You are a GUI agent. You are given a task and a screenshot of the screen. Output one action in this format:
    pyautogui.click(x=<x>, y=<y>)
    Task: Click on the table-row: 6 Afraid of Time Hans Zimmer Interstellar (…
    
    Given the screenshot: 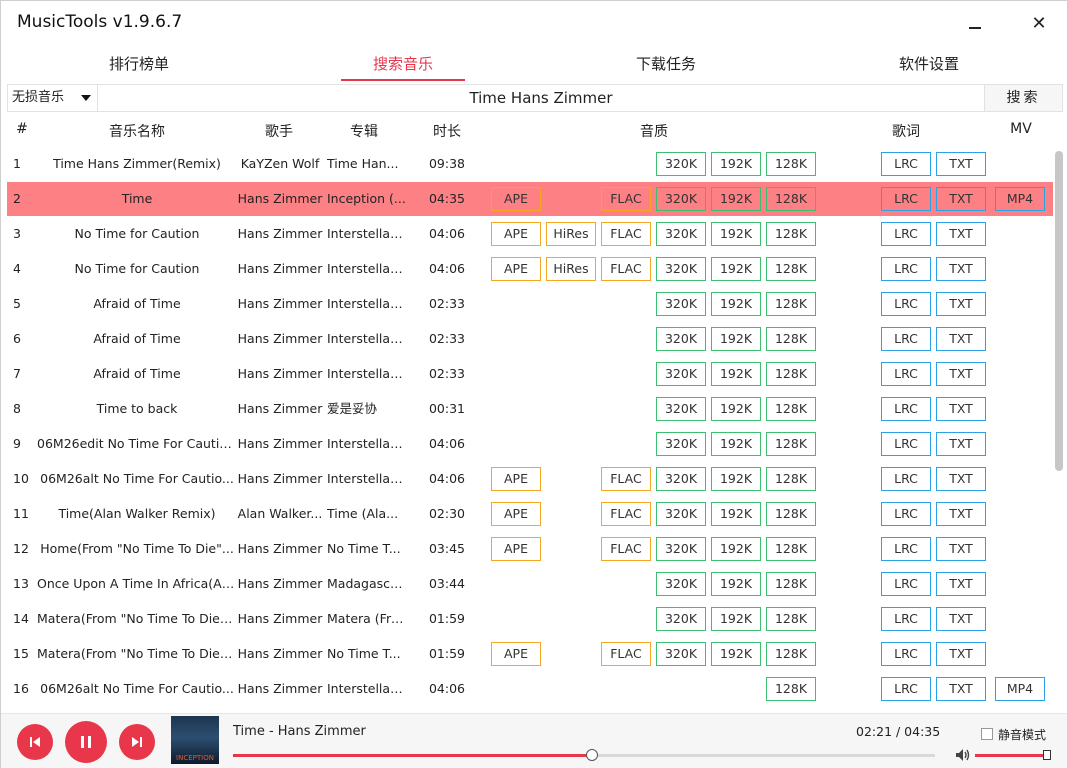 What is the action you would take?
    pyautogui.click(x=530, y=339)
    